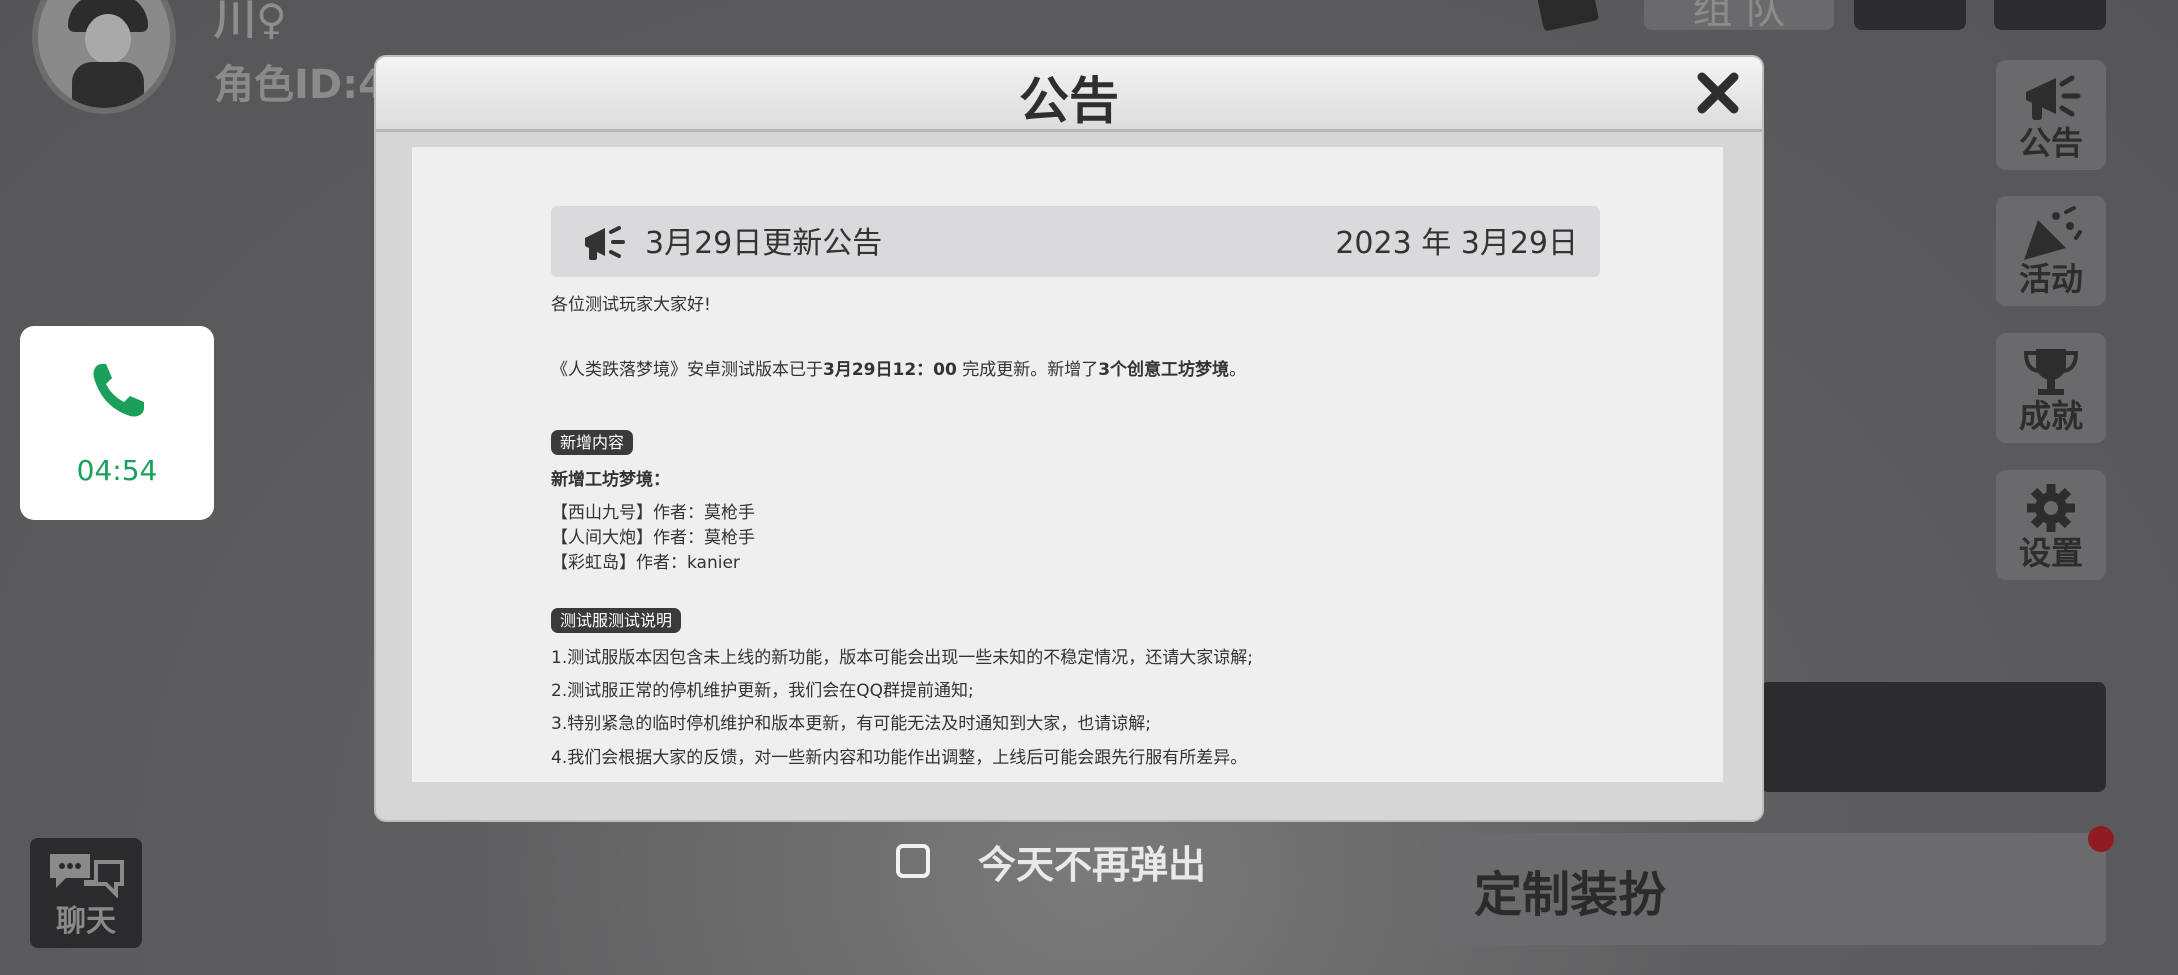  I want to click on notice-title: 3月29日更新公告, so click(764, 243).